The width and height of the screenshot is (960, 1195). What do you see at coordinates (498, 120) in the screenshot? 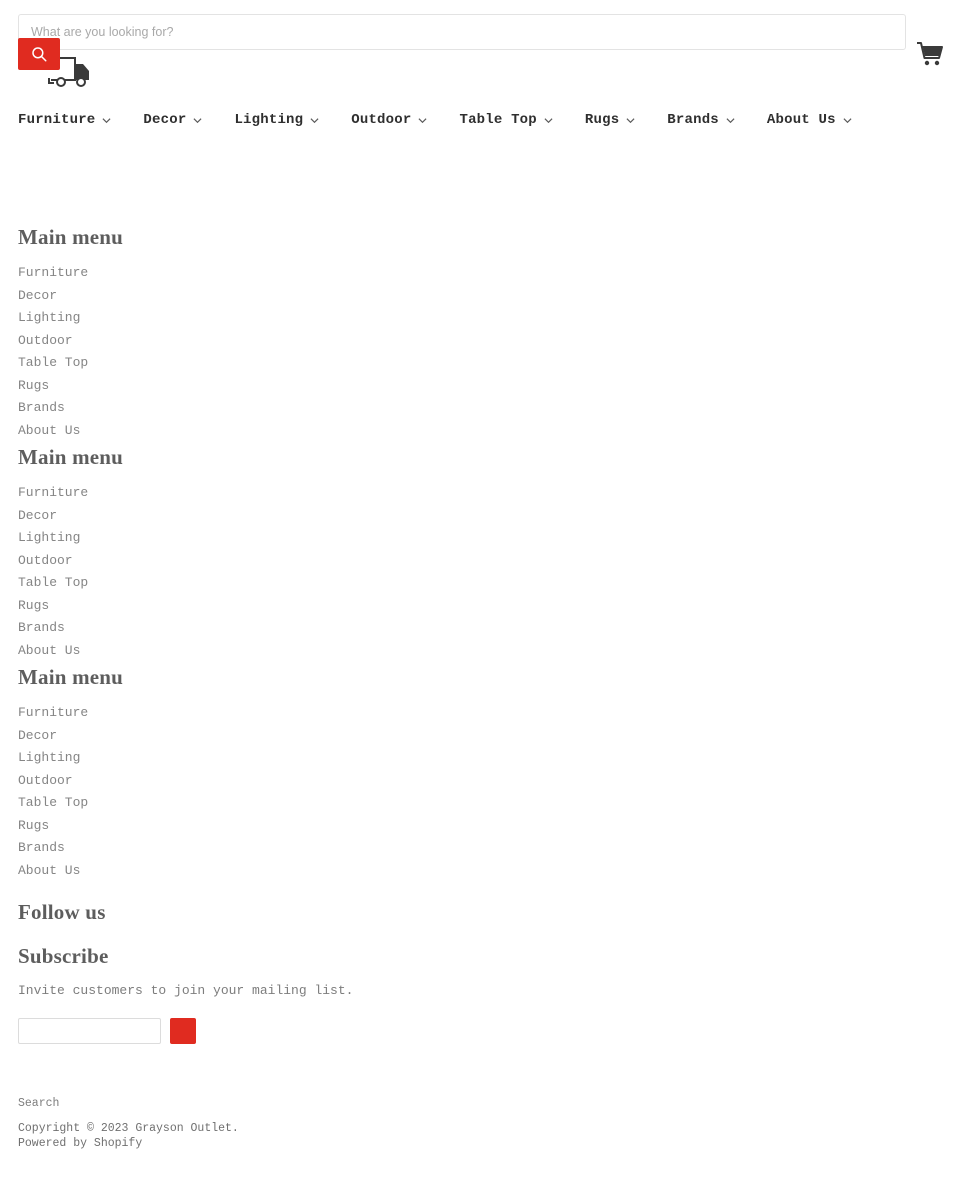
I see `nav-item-label: Table Top` at bounding box center [498, 120].